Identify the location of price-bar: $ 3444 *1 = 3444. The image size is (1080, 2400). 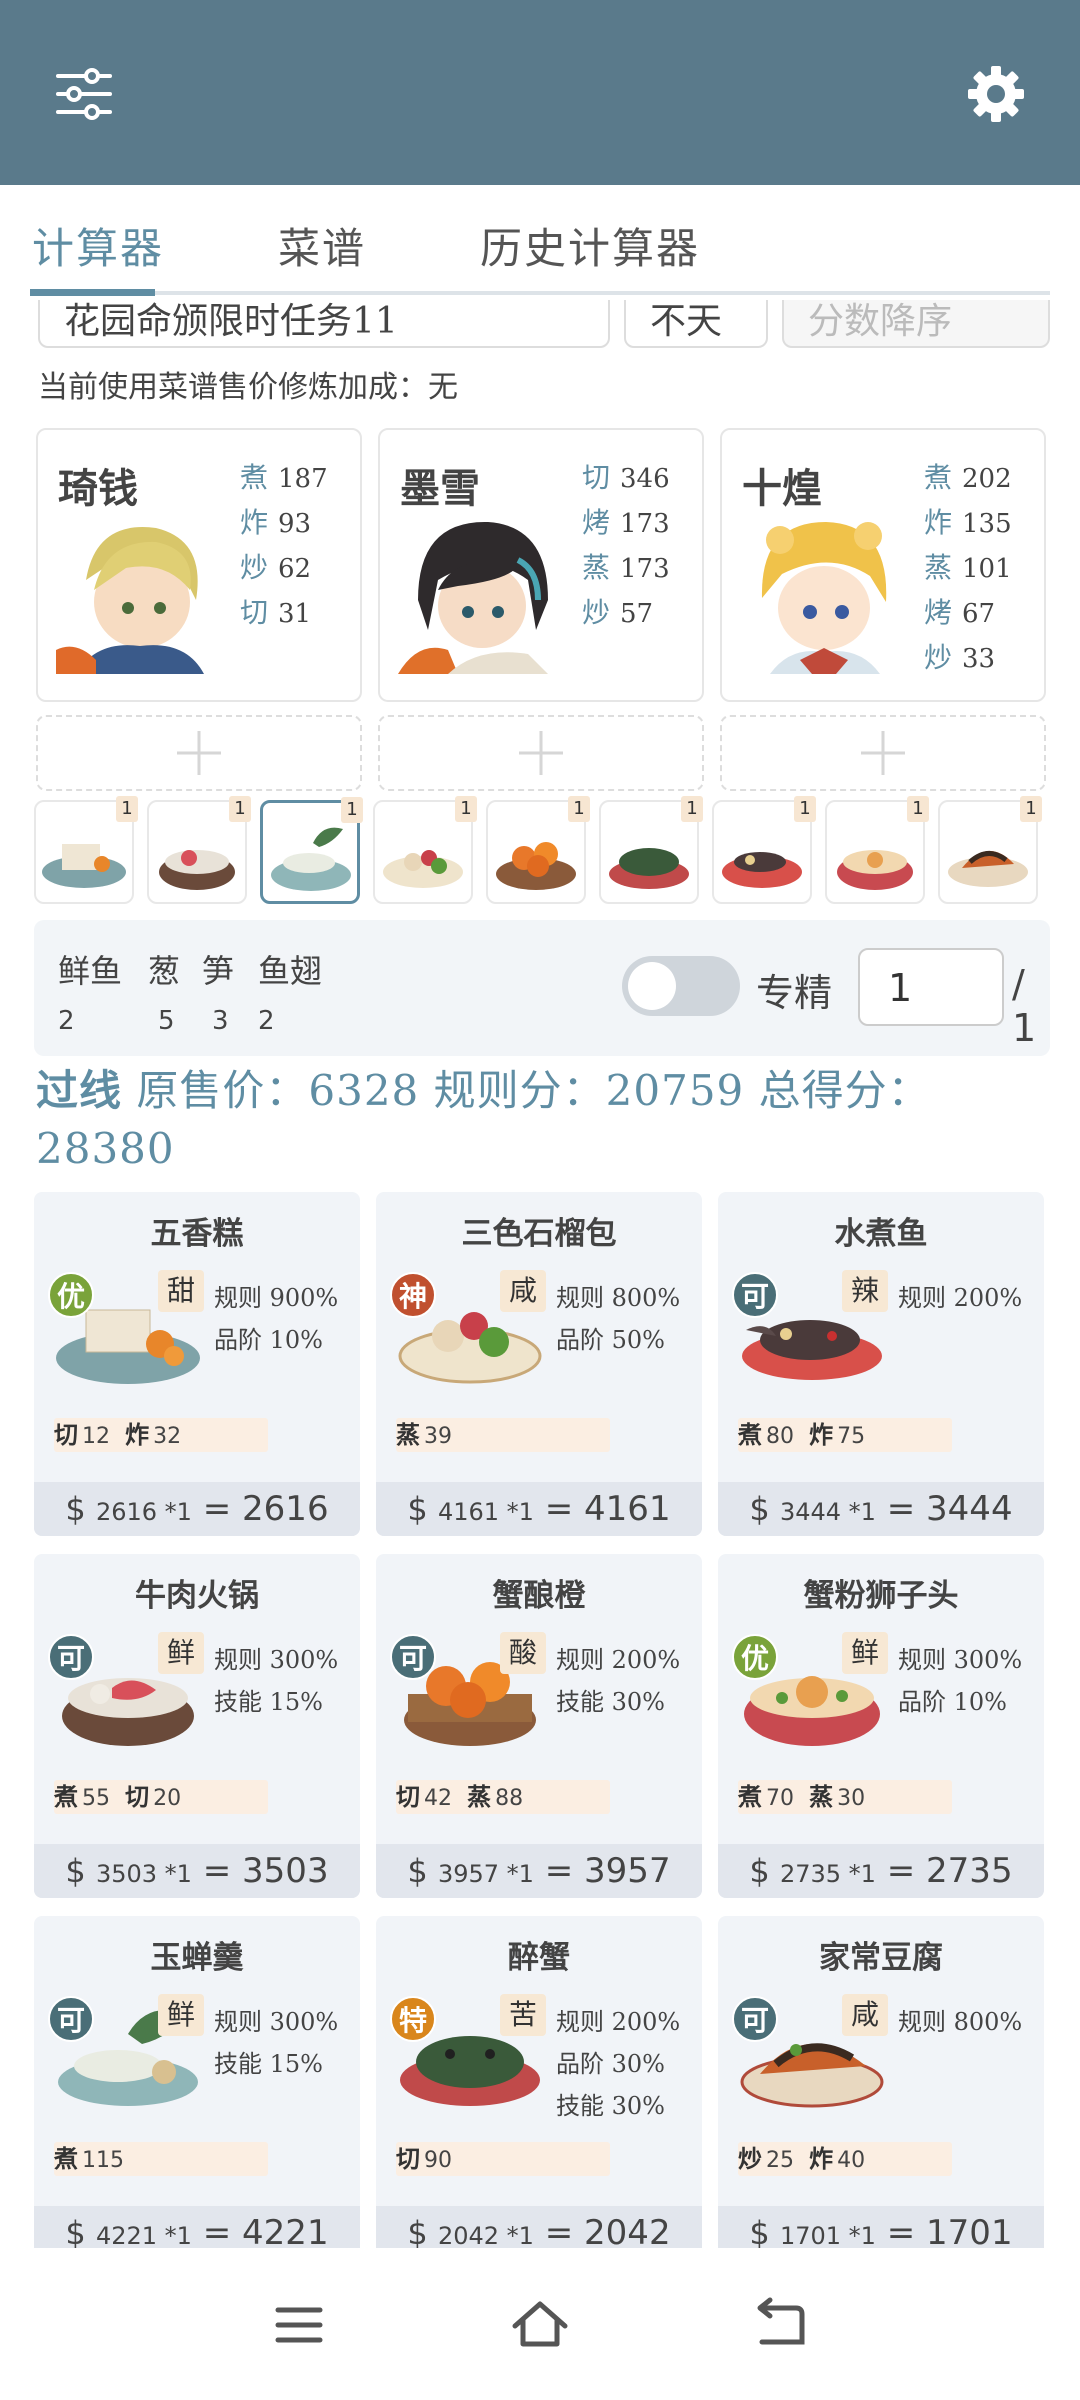
(881, 1509).